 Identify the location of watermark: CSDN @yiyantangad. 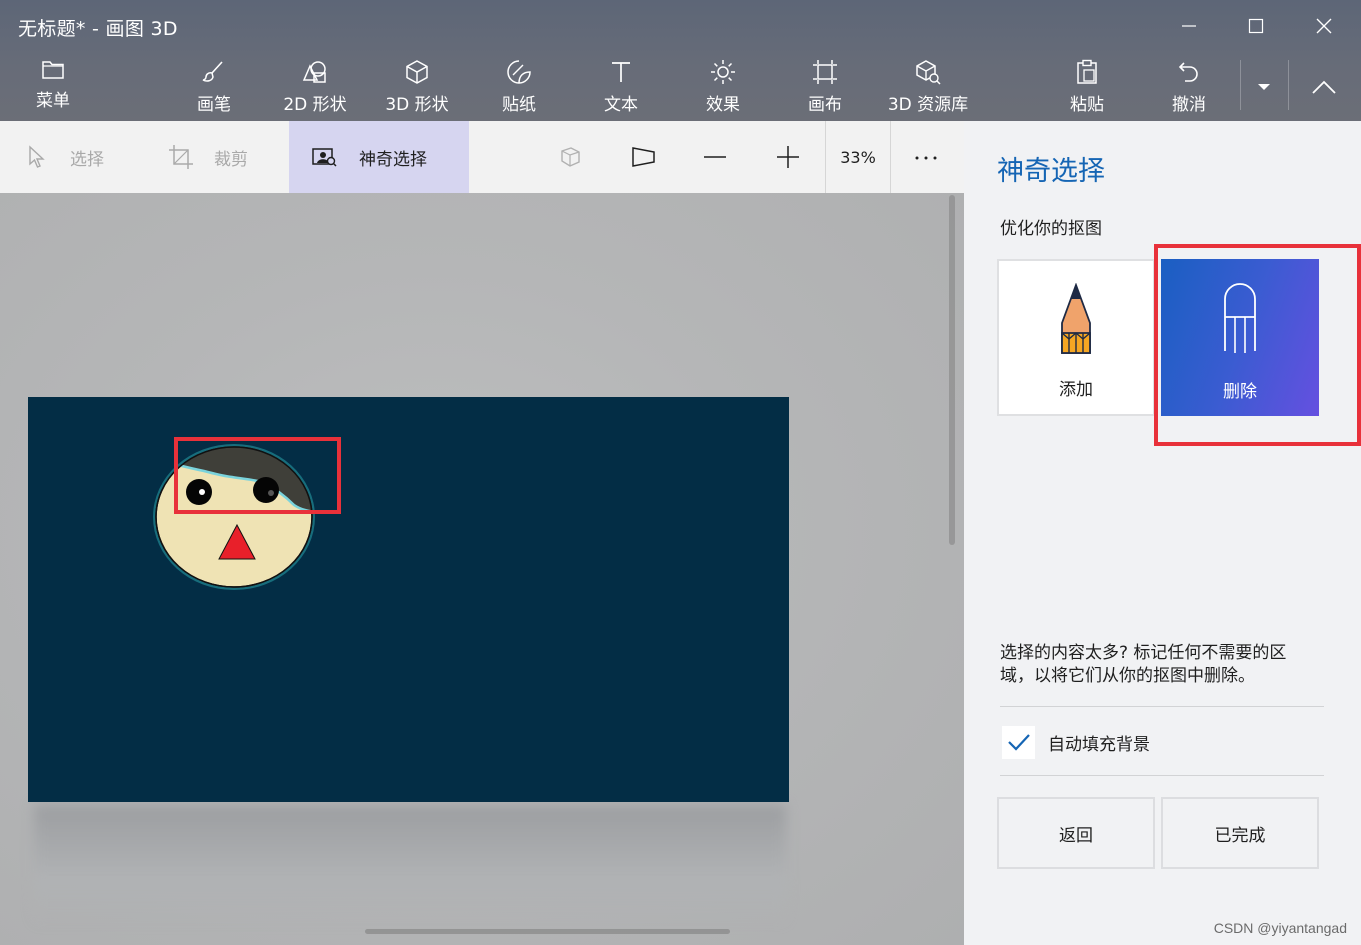
(1280, 928).